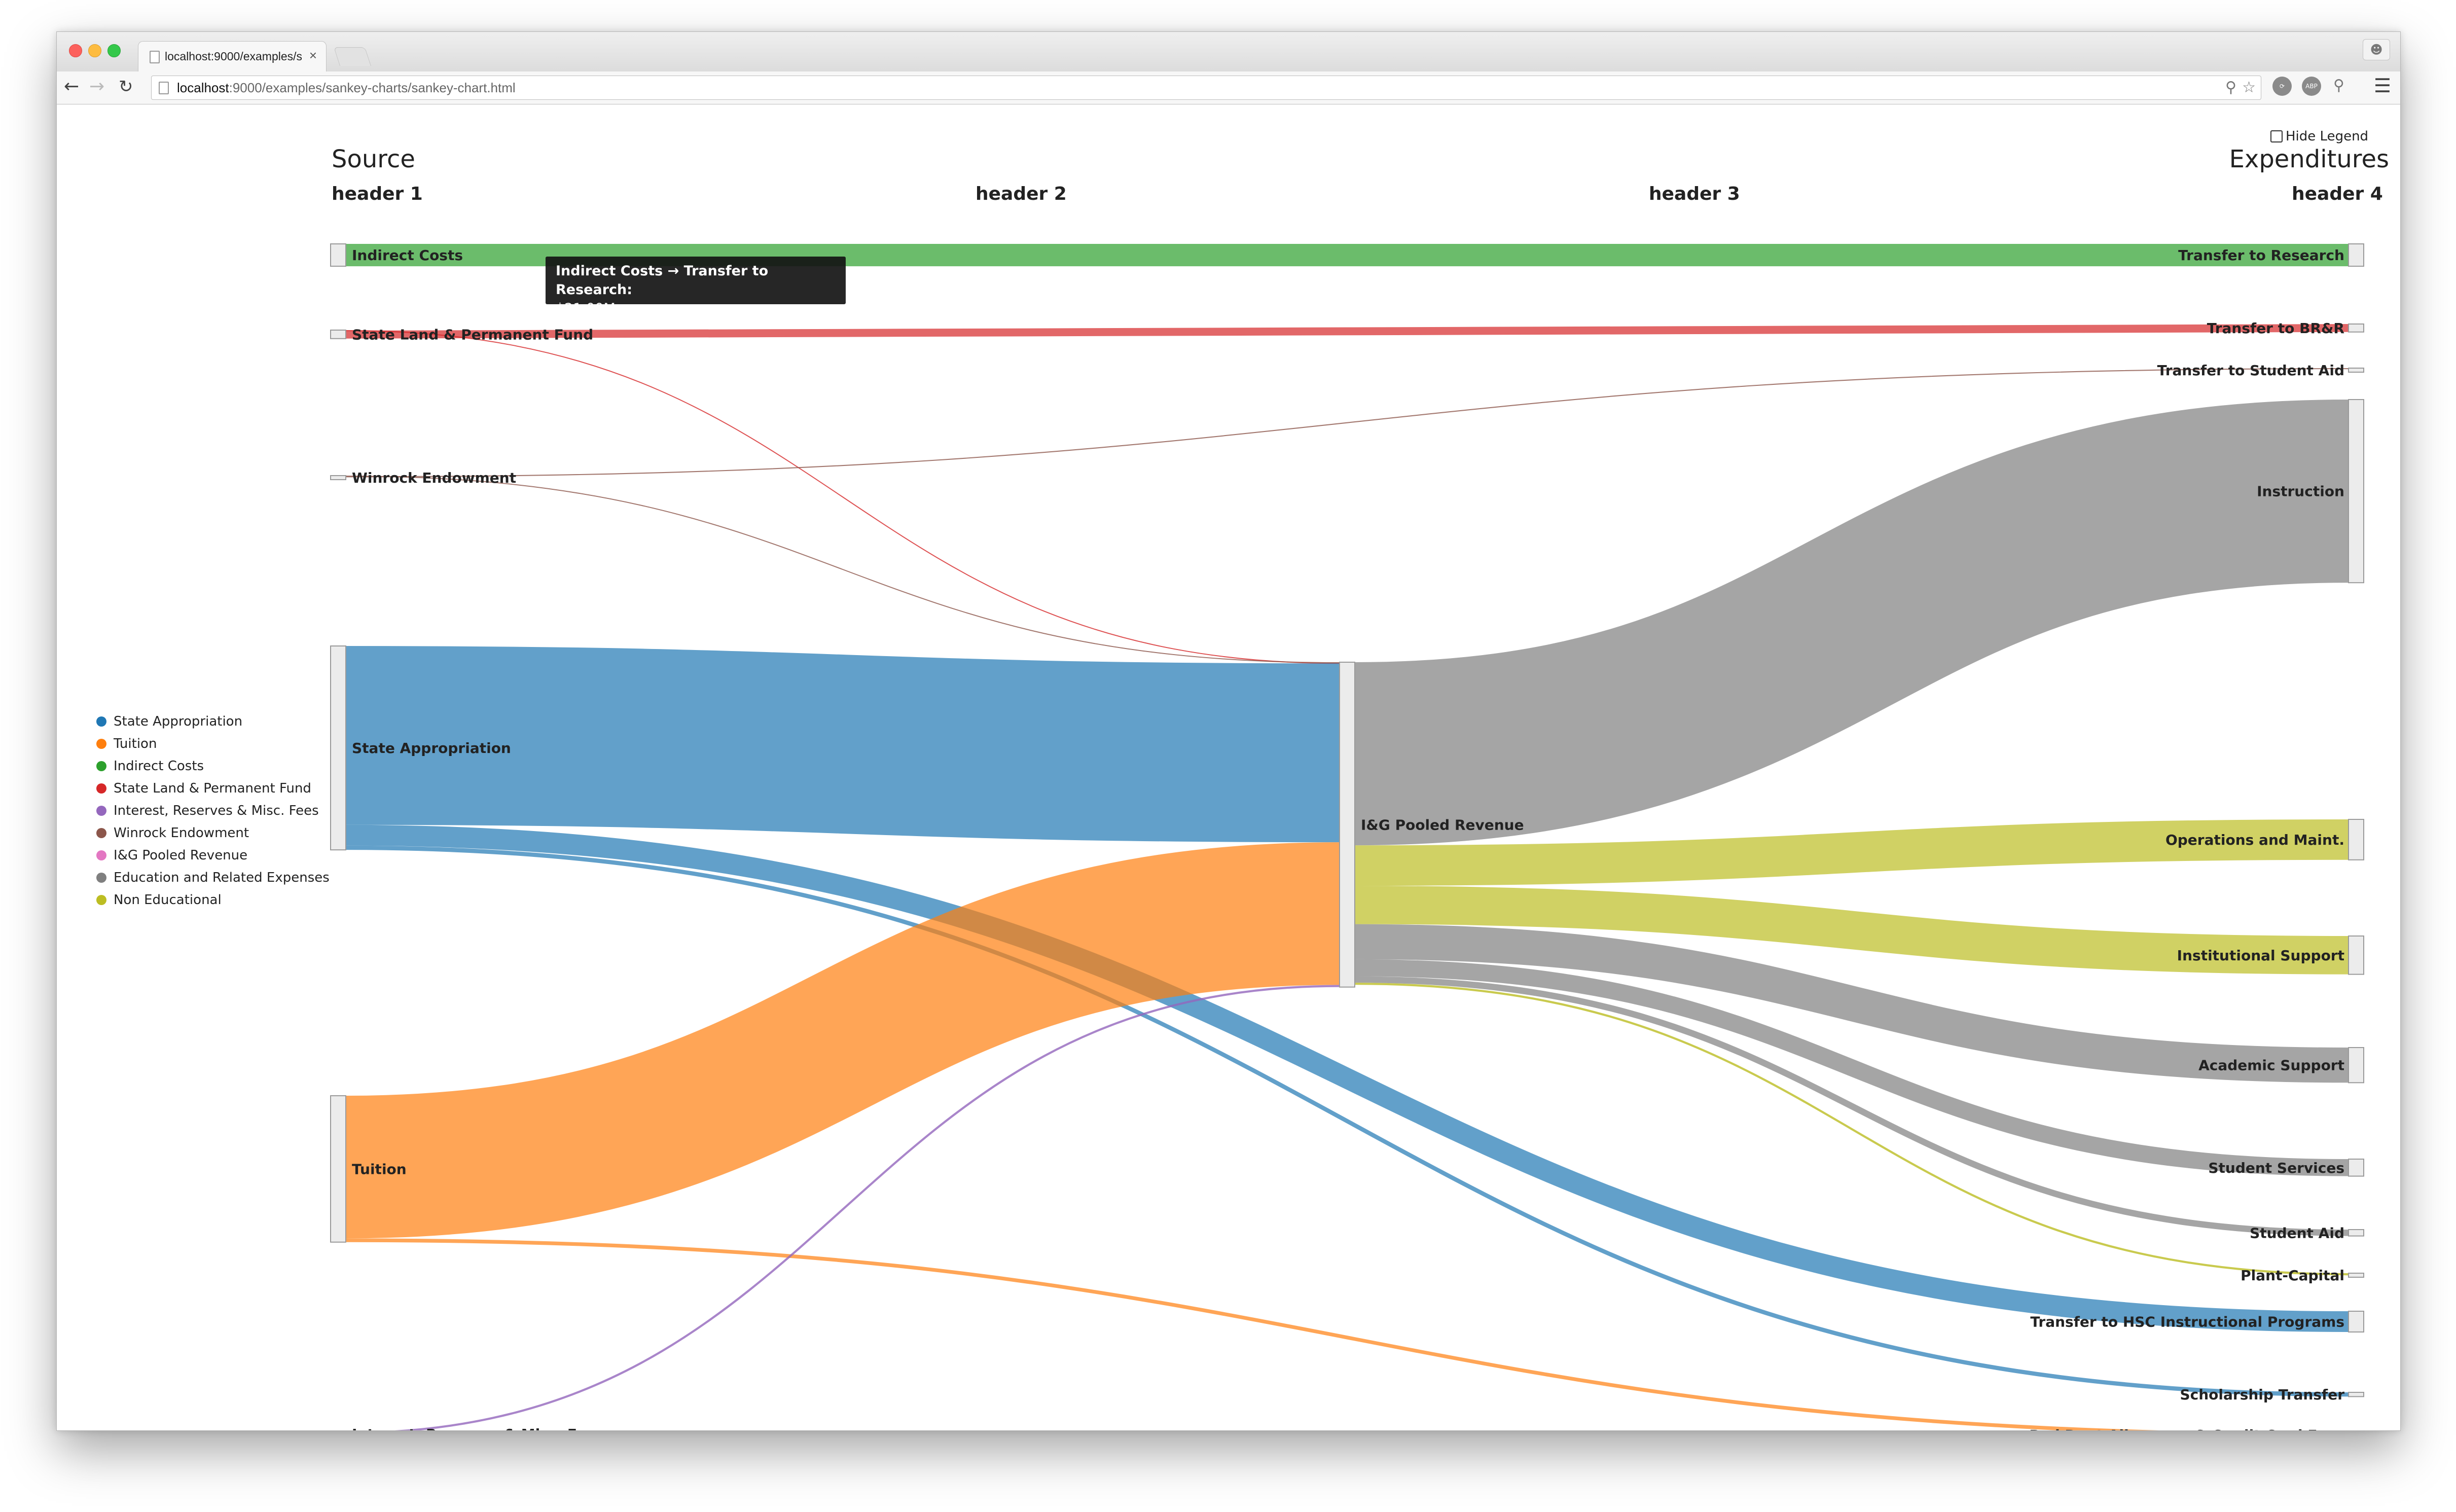  What do you see at coordinates (407, 256) in the screenshot?
I see `sankey-node-label: Indirect Costs` at bounding box center [407, 256].